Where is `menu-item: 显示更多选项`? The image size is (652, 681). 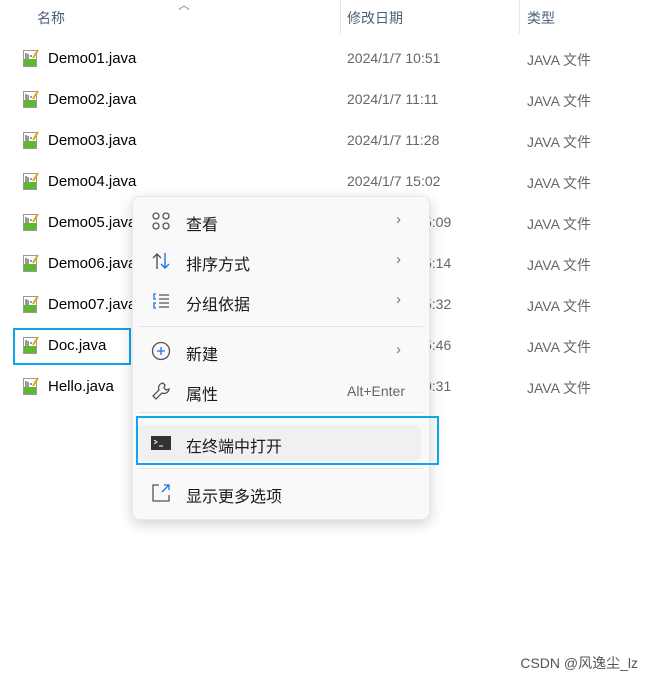
menu-item: 显示更多选项 is located at coordinates (279, 493).